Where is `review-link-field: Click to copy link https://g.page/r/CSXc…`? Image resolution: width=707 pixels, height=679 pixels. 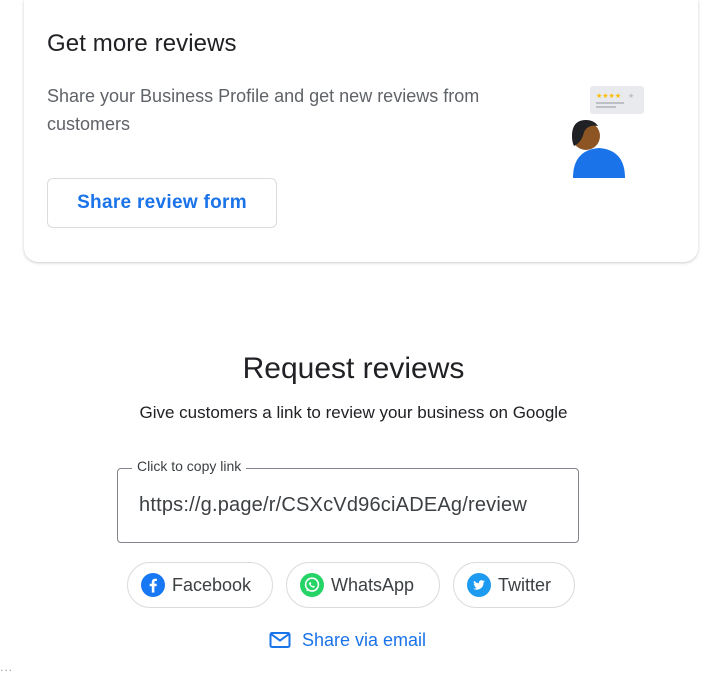
review-link-field: Click to copy link https://g.page/r/CSXc… is located at coordinates (348, 500).